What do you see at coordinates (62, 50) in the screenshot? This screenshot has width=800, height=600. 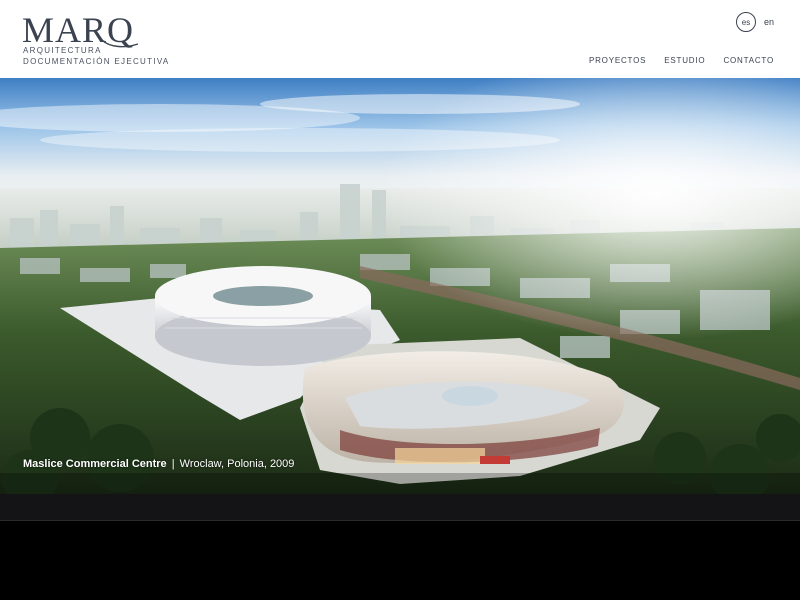 I see `brand-tagline-architecture: ARQUITECTURA` at bounding box center [62, 50].